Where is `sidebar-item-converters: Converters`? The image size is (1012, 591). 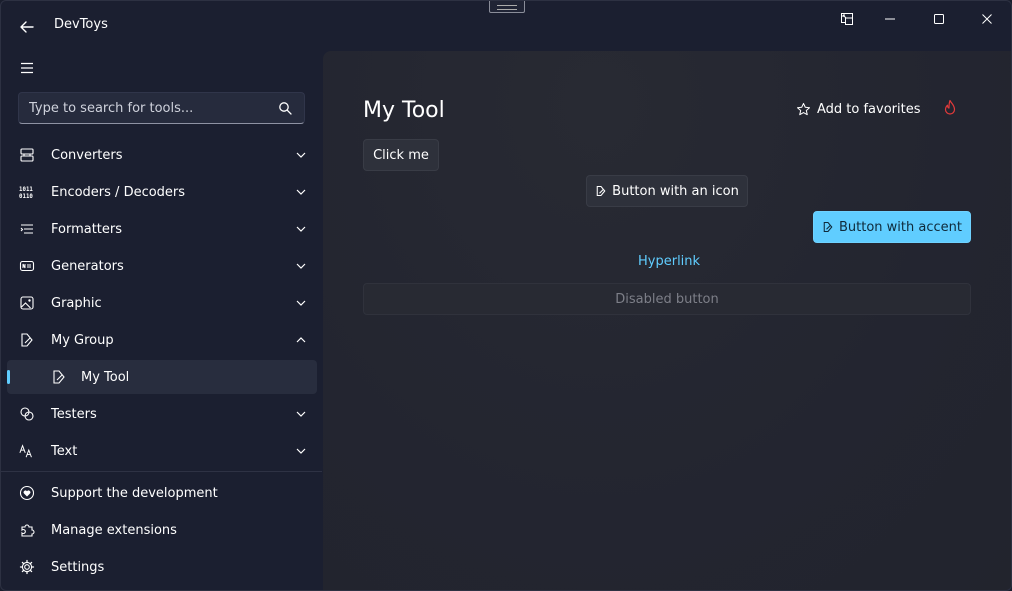
sidebar-item-converters: Converters is located at coordinates (162, 155).